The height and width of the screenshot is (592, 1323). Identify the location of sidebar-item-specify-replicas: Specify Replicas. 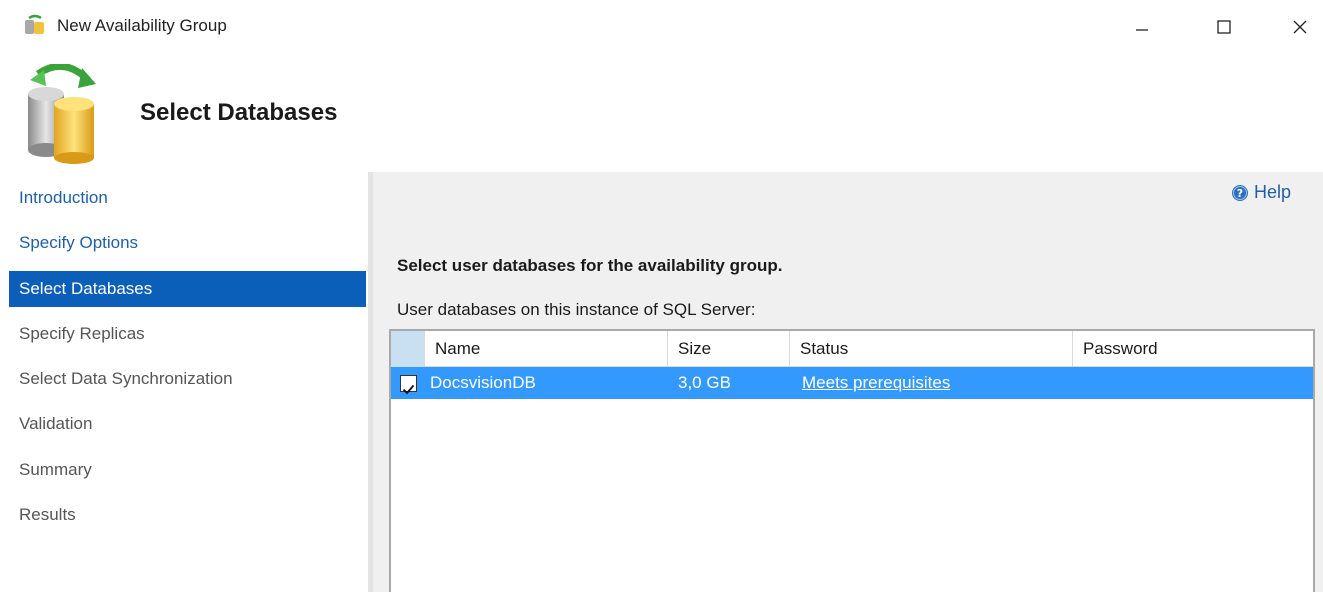
(82, 333).